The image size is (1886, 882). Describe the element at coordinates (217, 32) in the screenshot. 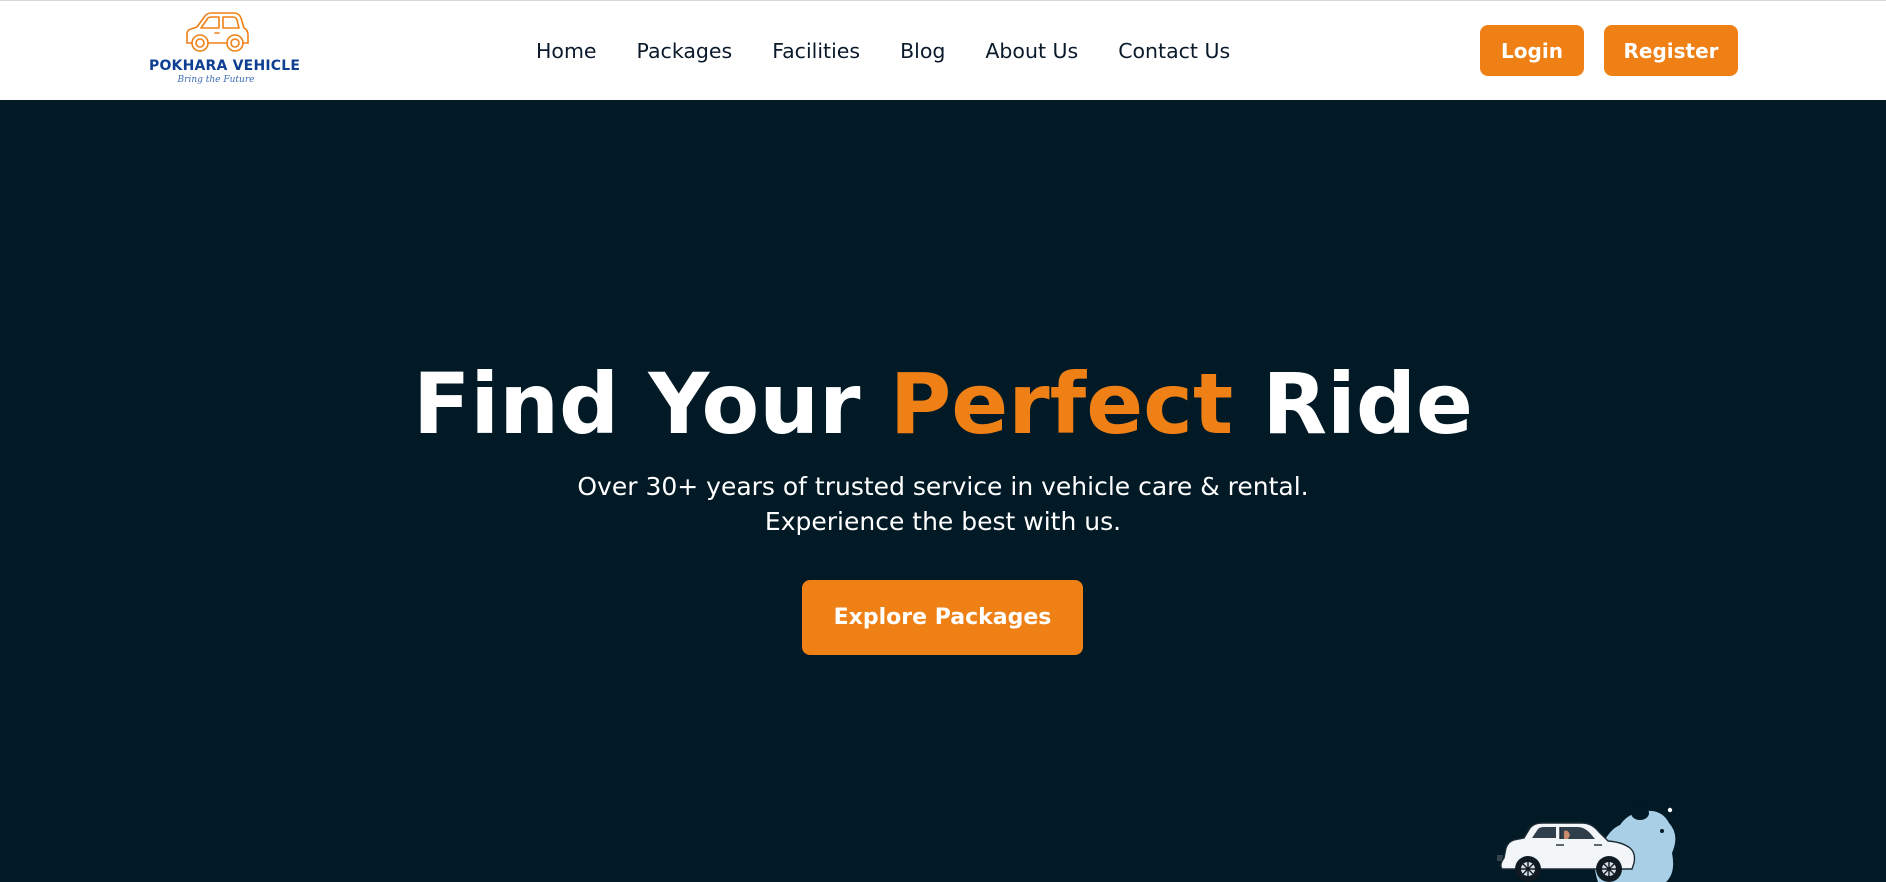

I see `car-outline-icon` at that location.